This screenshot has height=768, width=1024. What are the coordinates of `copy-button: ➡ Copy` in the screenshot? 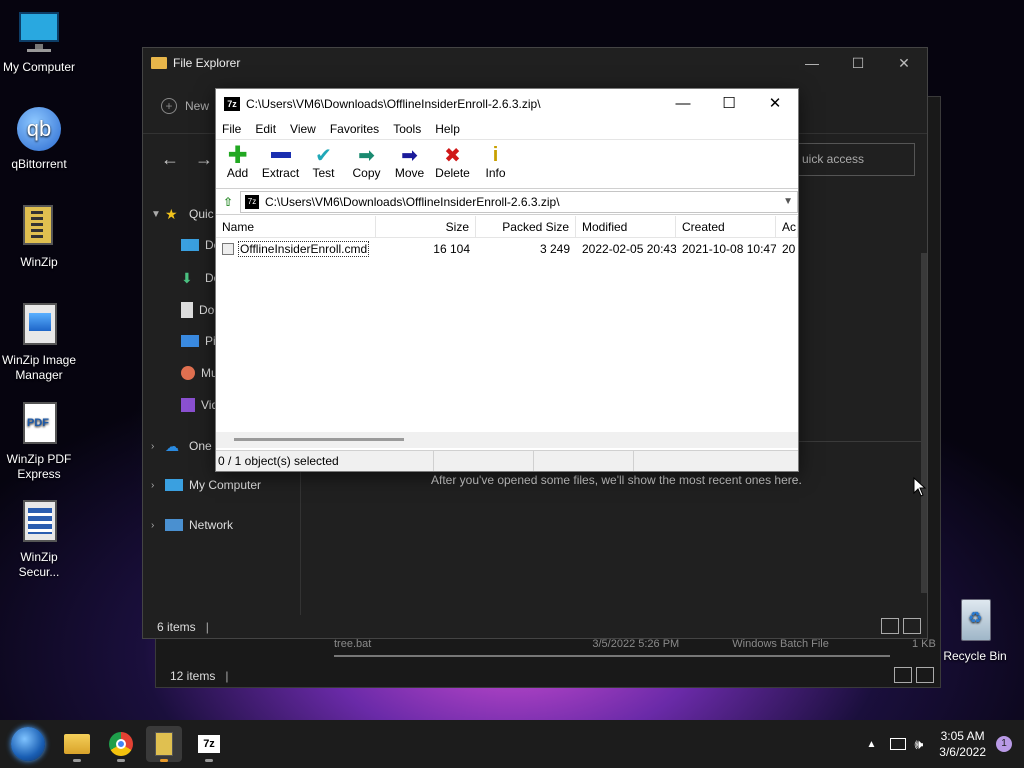 It's located at (366, 162).